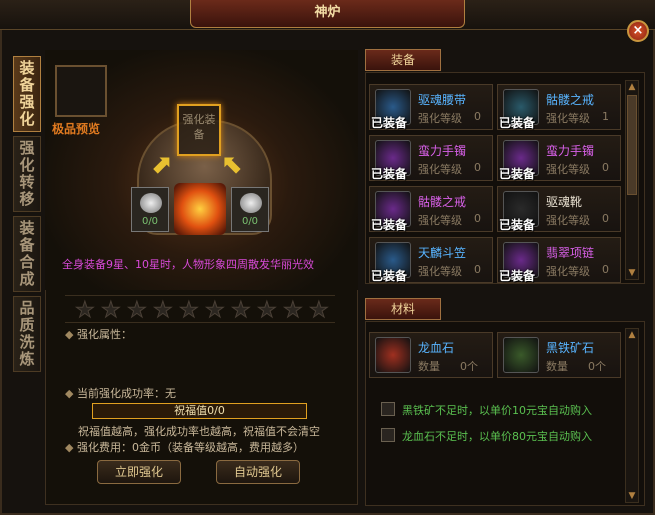  What do you see at coordinates (497, 410) in the screenshot?
I see `auto-buy-iron-label: 黑铁矿不足时，以单价10元宝自动购入` at bounding box center [497, 410].